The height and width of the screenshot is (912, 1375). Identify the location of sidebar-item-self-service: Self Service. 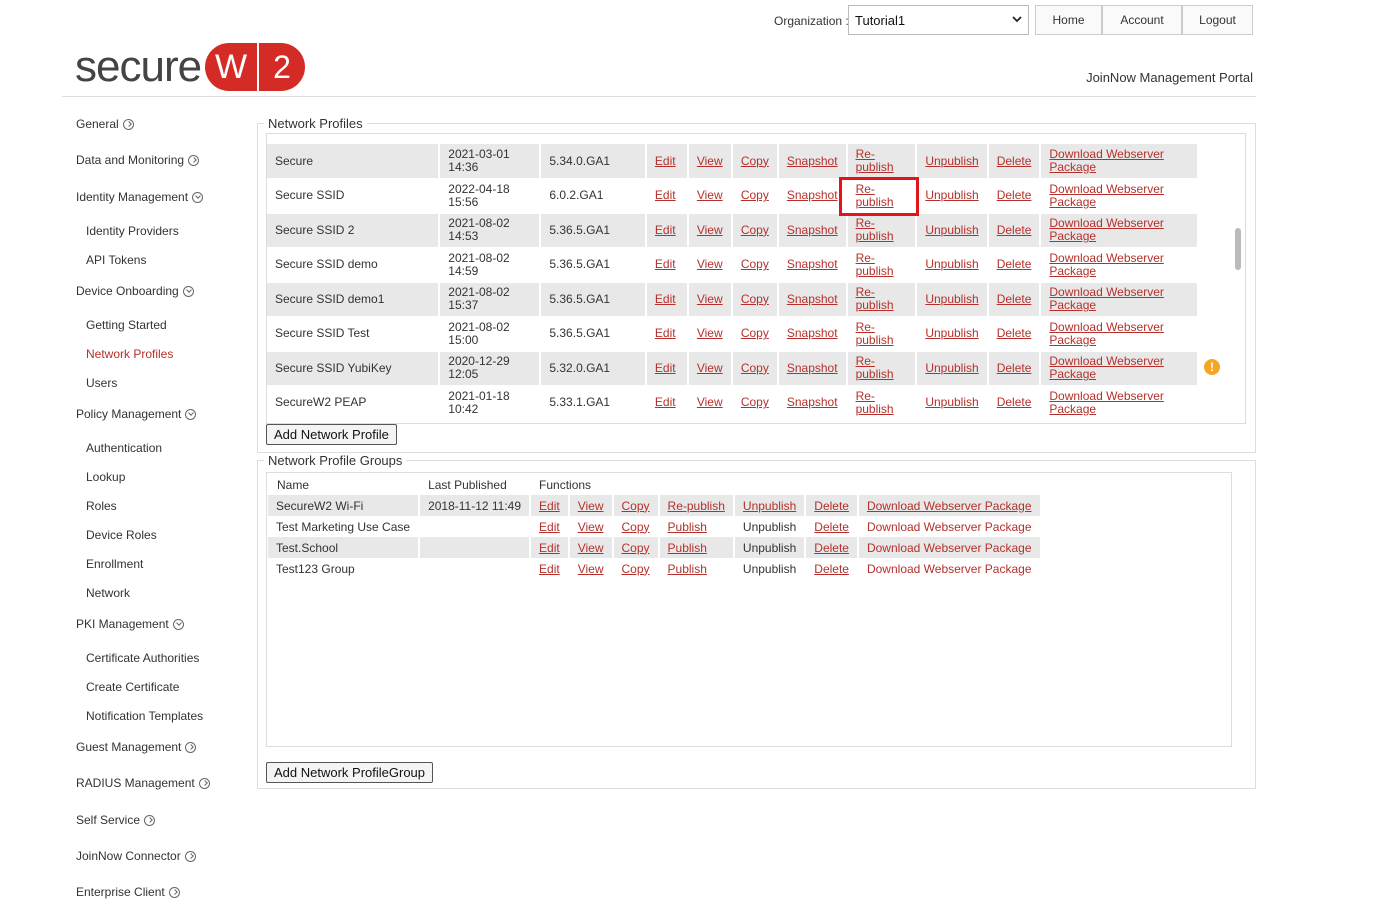
(116, 820).